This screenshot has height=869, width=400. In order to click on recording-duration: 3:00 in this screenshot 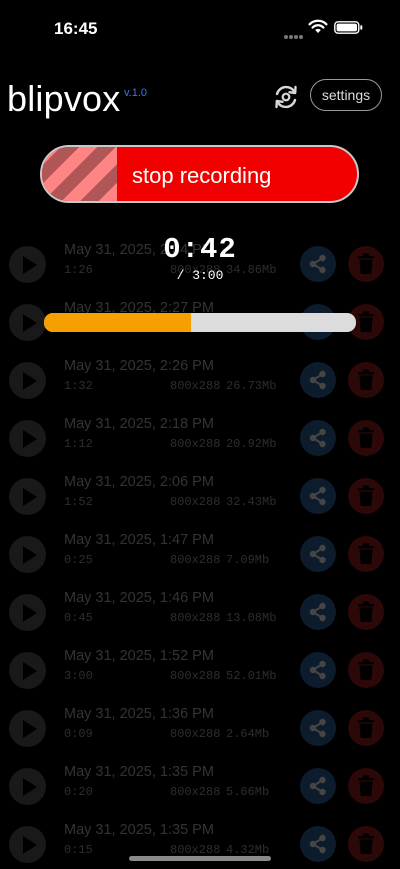, I will do `click(78, 676)`.